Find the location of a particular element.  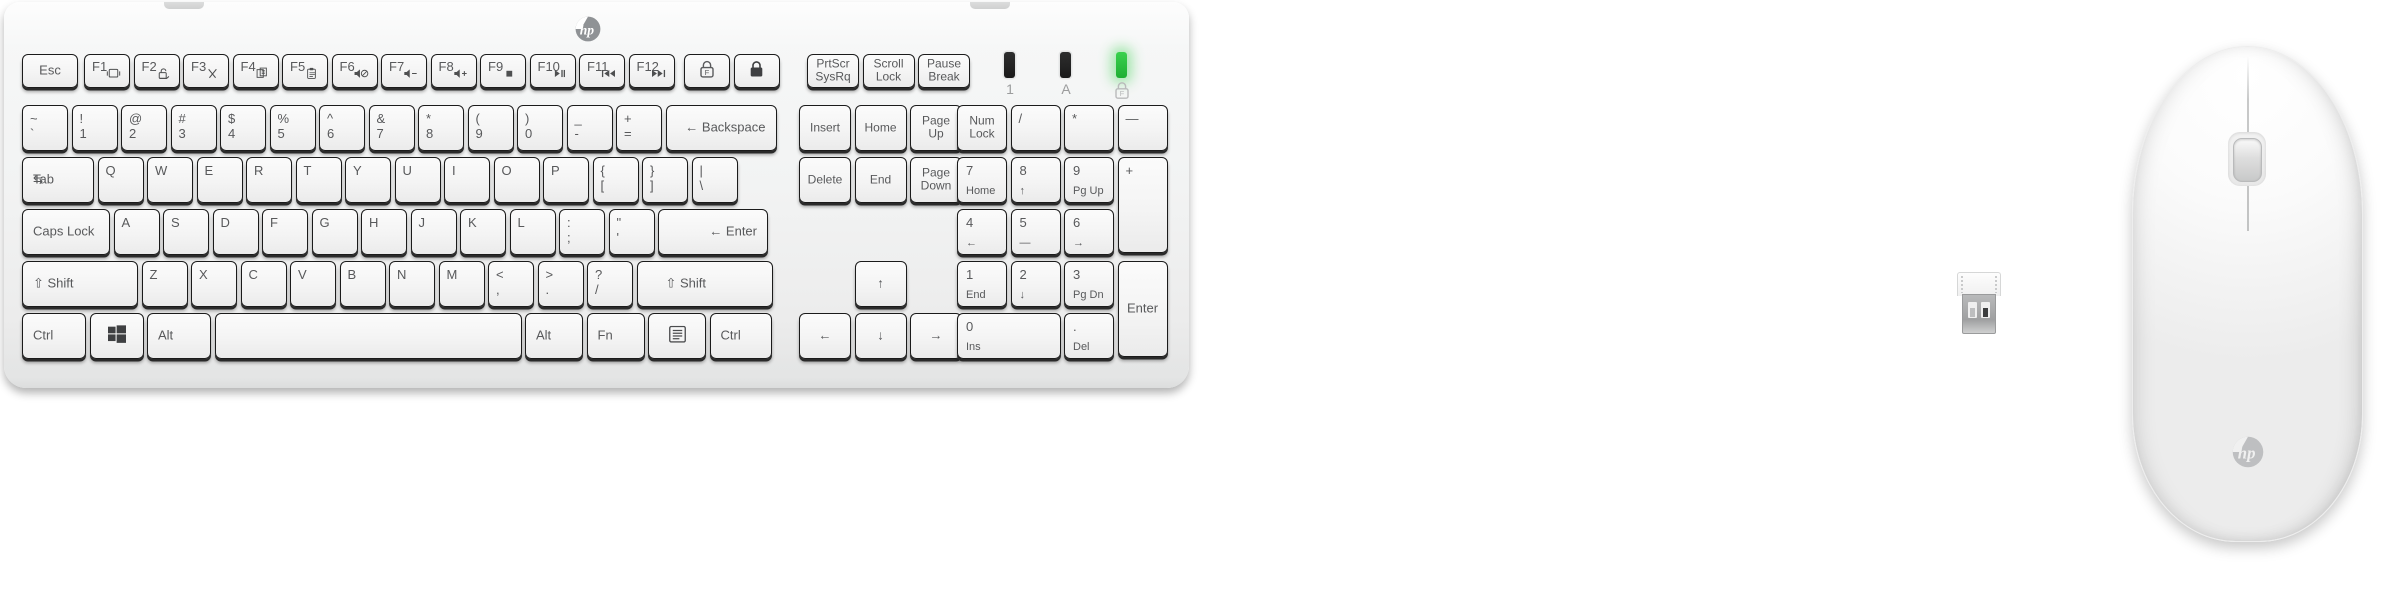

key-arrow-down: ↓ is located at coordinates (880, 336).